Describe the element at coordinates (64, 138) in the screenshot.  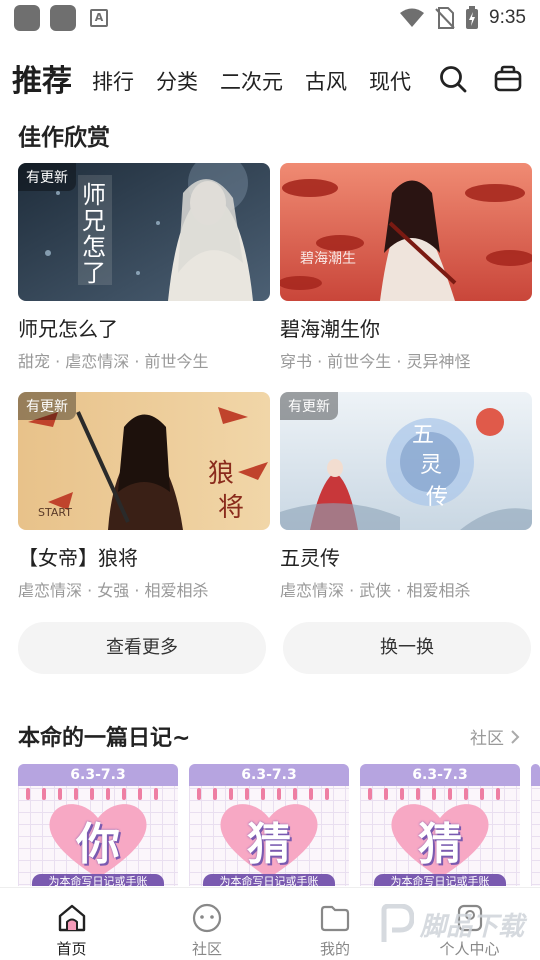
I see `featured-section-title: 佳作欣赏` at that location.